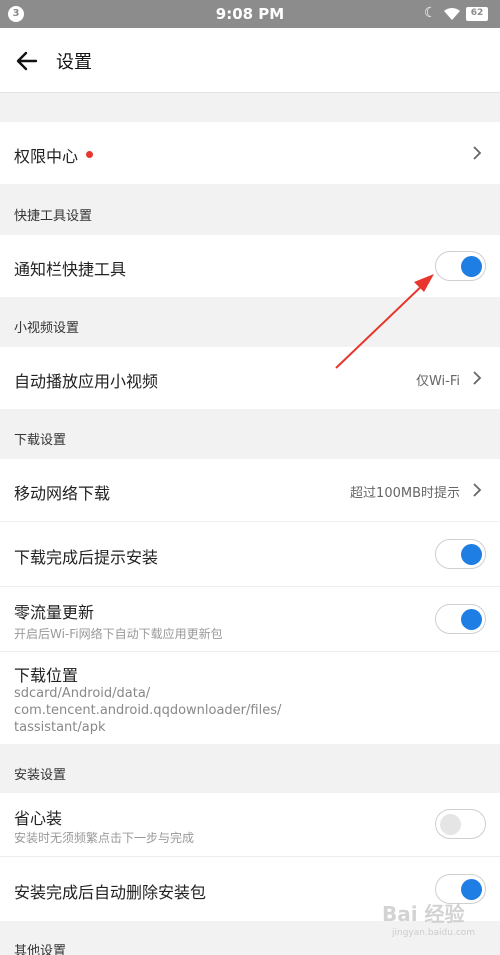 The width and height of the screenshot is (500, 955). Describe the element at coordinates (434, 933) in the screenshot. I see `baidu-watermark-url: jingyan.baidu.com` at that location.